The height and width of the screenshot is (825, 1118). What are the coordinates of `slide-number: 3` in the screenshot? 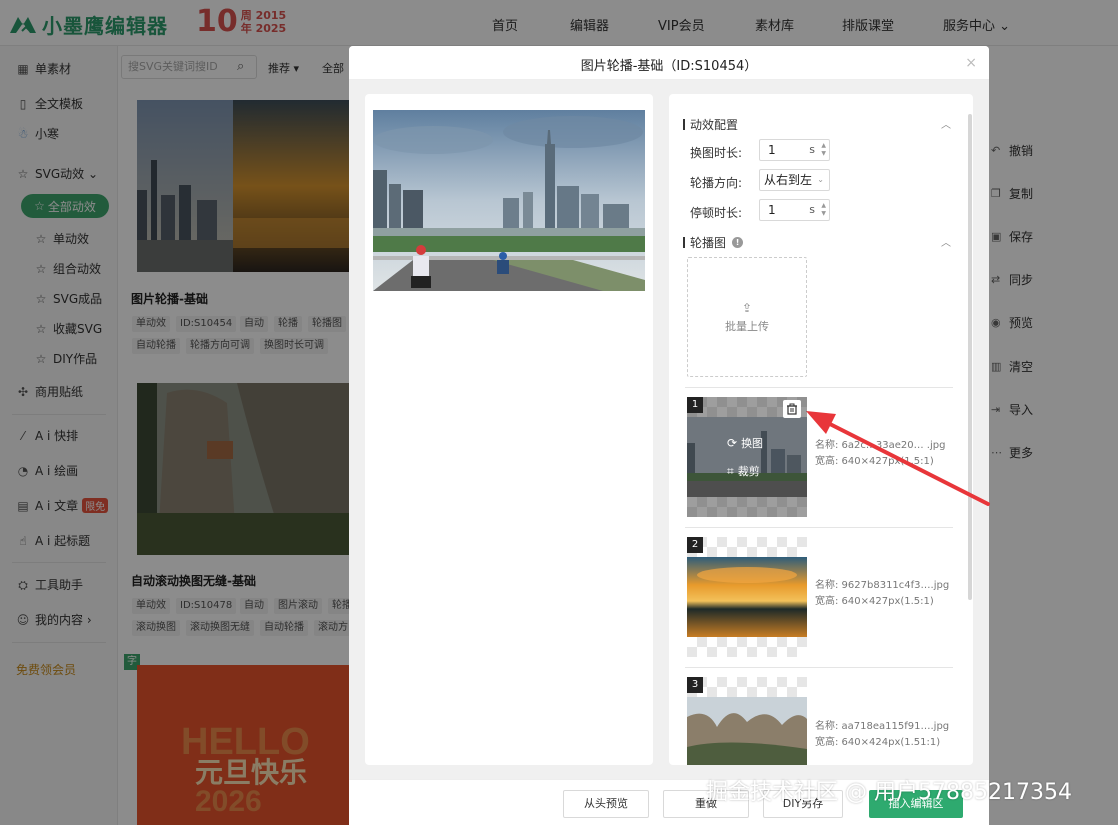 It's located at (695, 685).